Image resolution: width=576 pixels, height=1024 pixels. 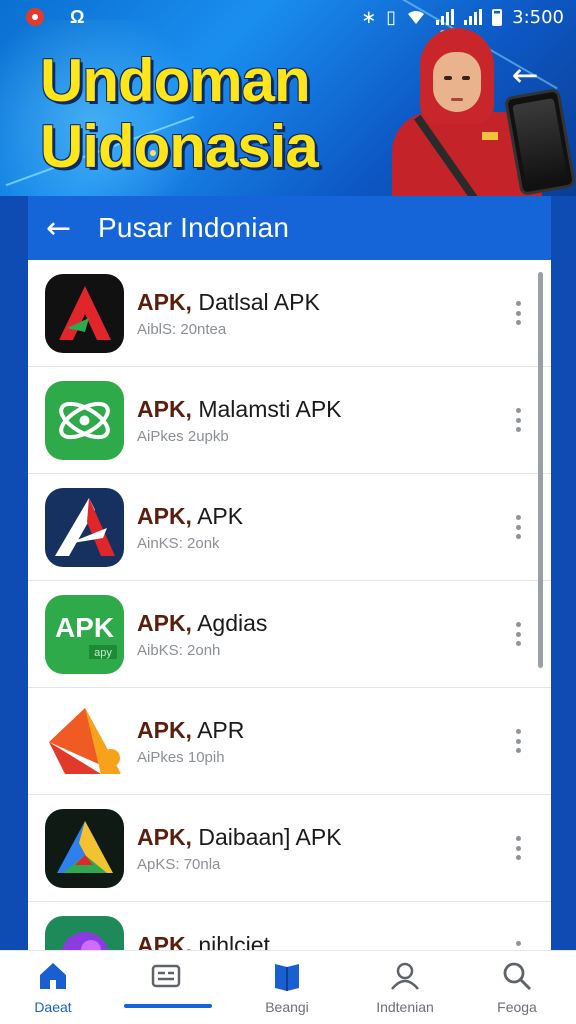 I want to click on app-name: APK, Malamsti APK, so click(x=239, y=408).